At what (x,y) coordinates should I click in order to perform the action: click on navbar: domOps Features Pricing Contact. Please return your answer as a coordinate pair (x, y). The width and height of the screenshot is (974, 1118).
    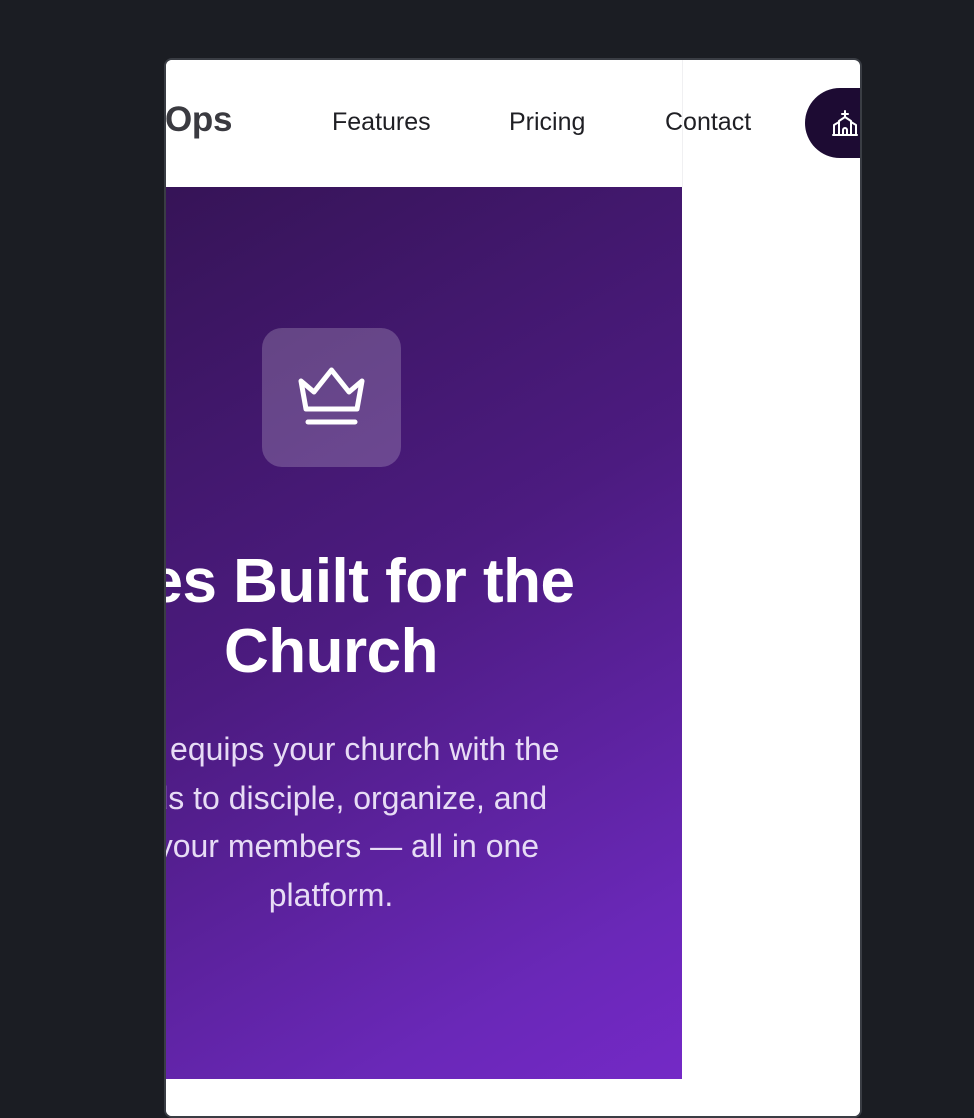
    Looking at the image, I should click on (458, 123).